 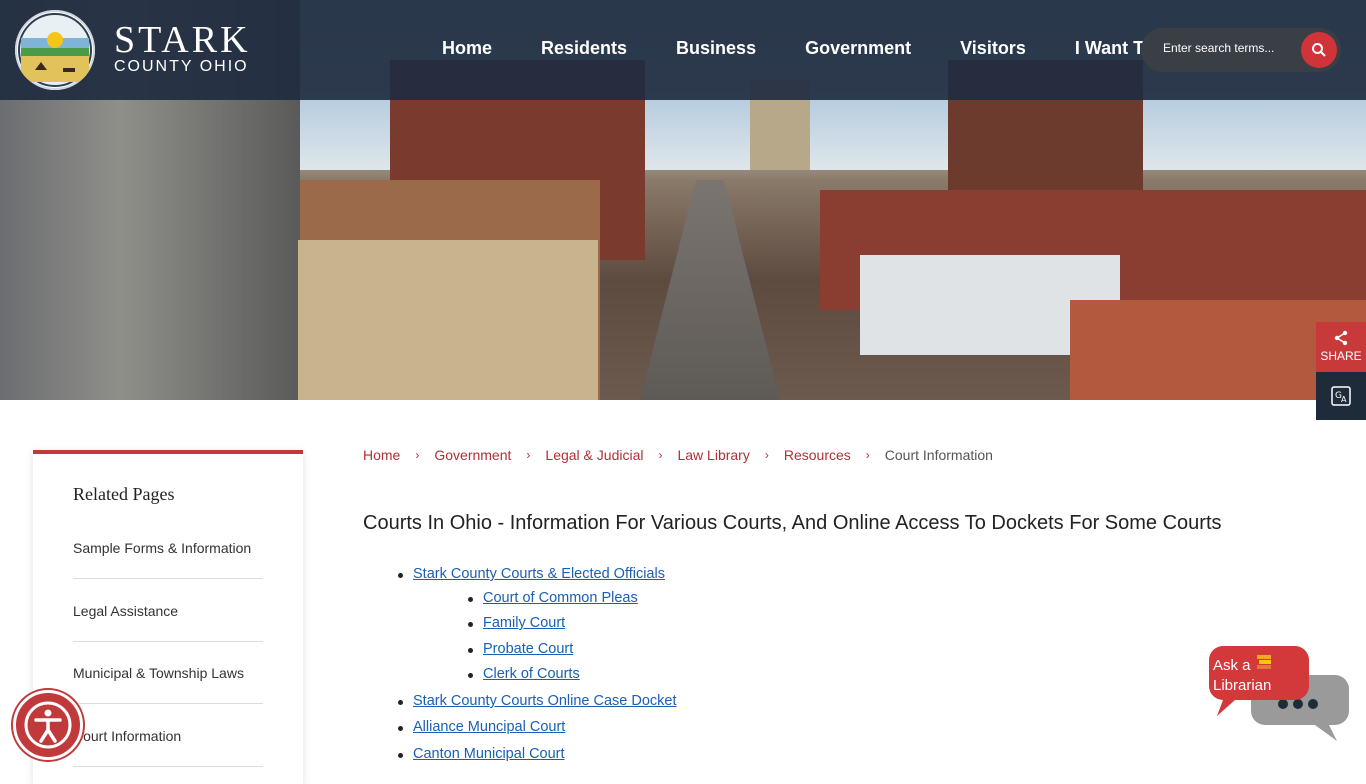 I want to click on sidebar-title: Related Pages, so click(x=124, y=494).